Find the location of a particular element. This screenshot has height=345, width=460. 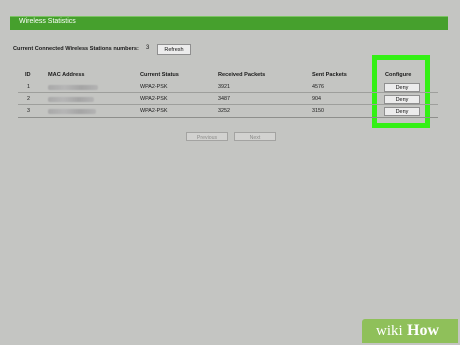

row-sent: 4576 is located at coordinates (318, 87).